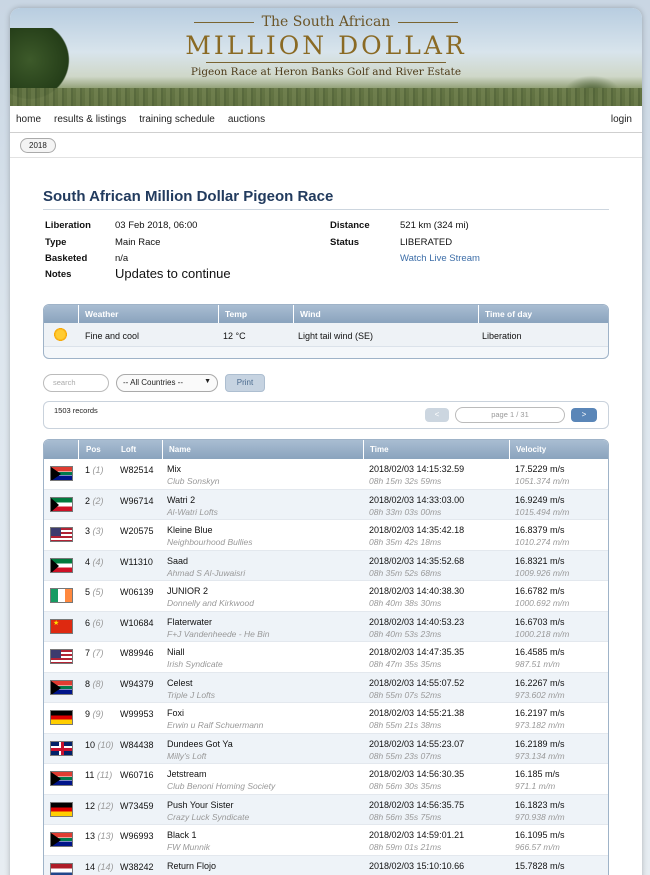 The width and height of the screenshot is (650, 875). Describe the element at coordinates (94, 531) in the screenshot. I see `row-position: 3 (3)` at that location.